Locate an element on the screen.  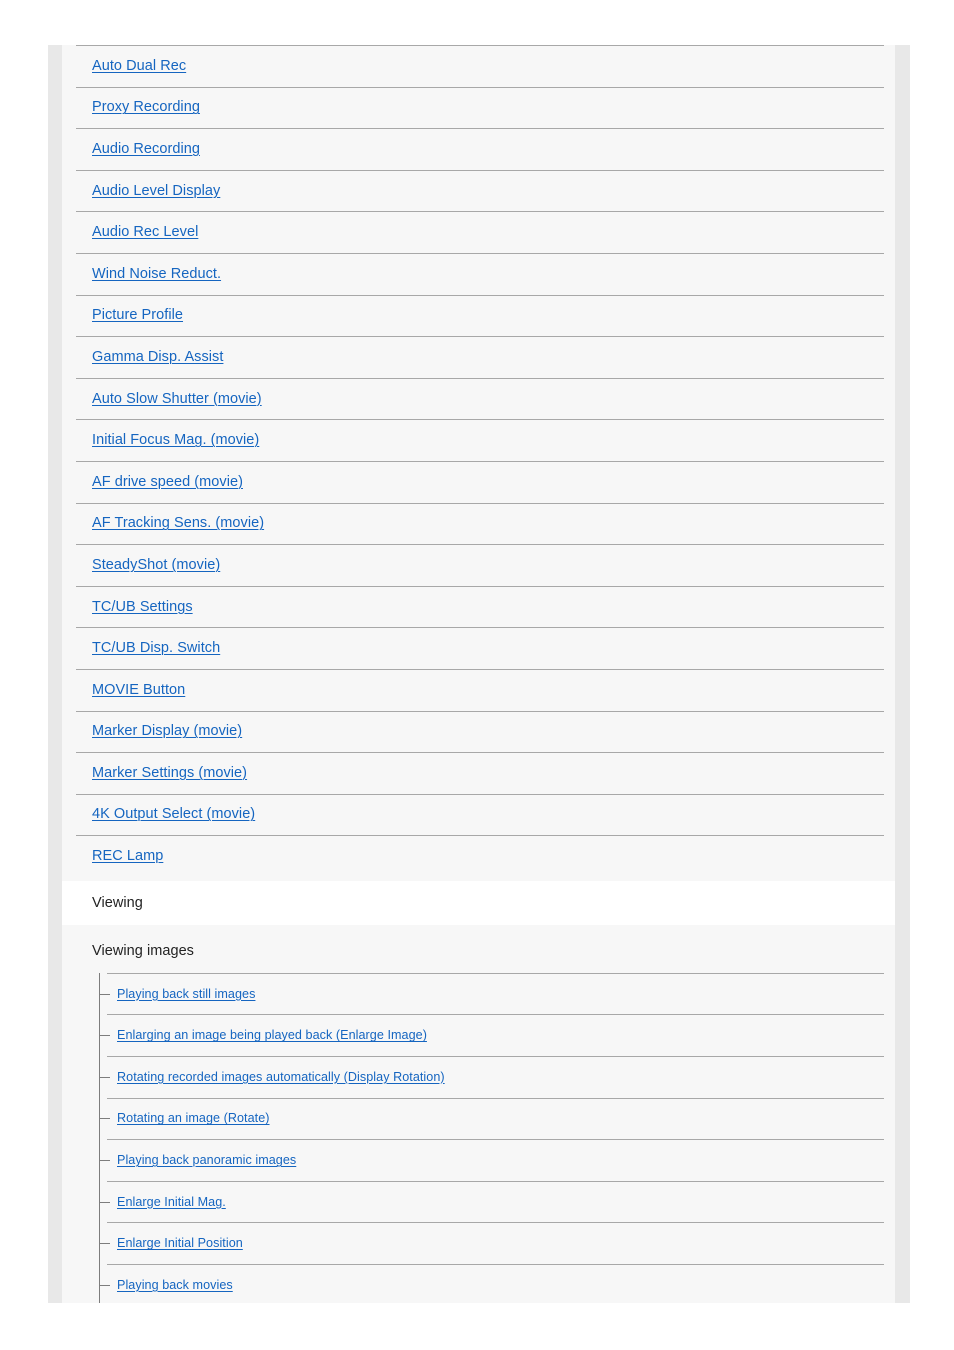
toc-row: SteadyShot (movie) is located at coordinates (478, 565).